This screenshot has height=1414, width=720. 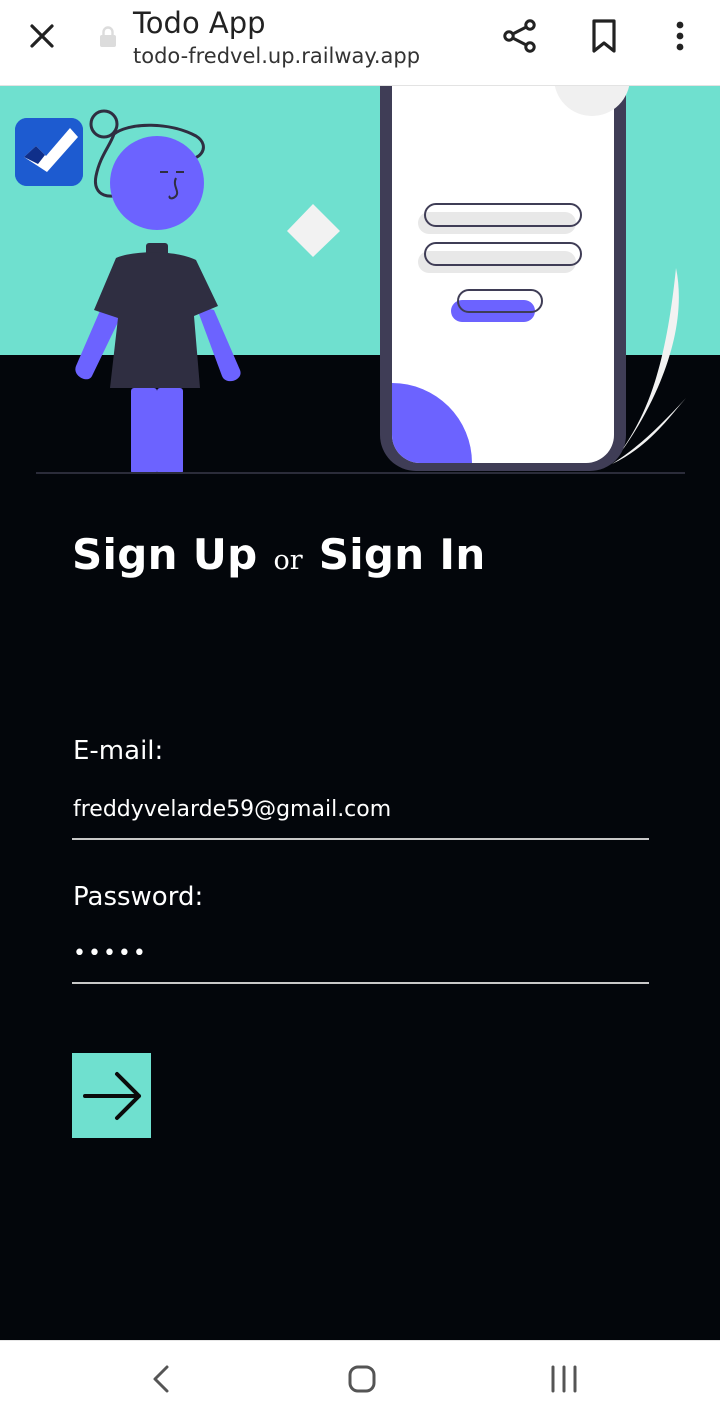 I want to click on recents-button, so click(x=564, y=1379).